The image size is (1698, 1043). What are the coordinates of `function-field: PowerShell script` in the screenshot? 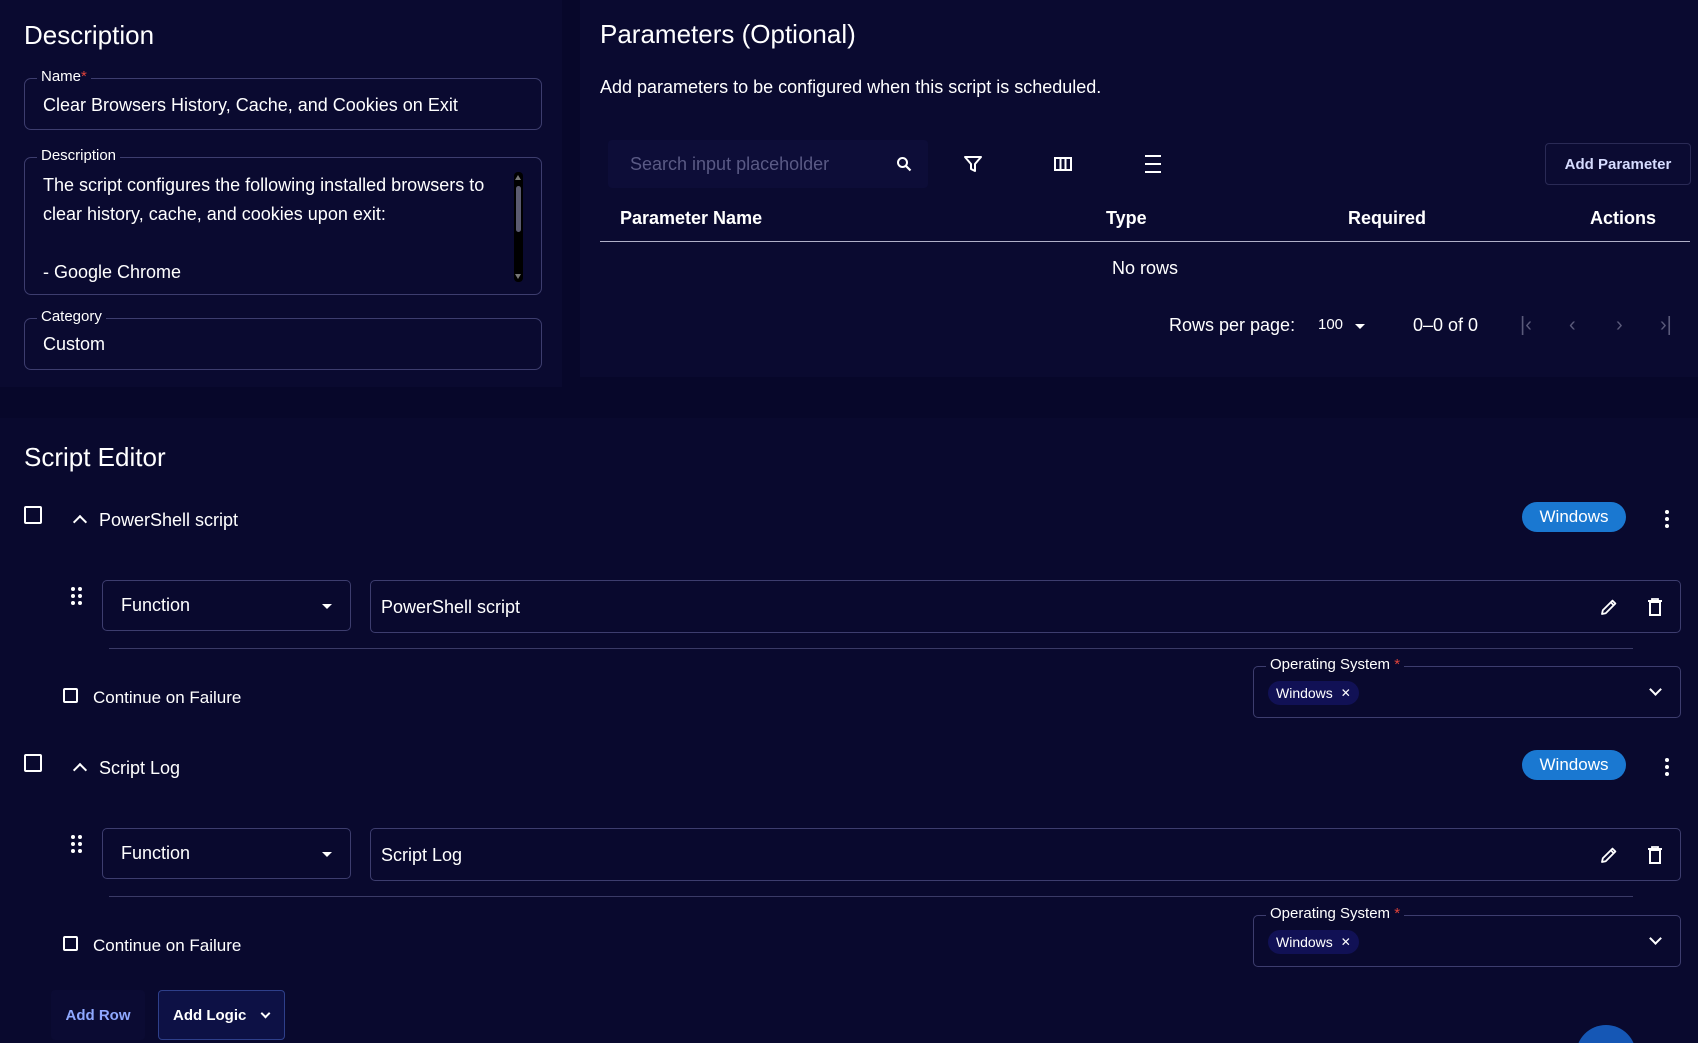 It's located at (1025, 606).